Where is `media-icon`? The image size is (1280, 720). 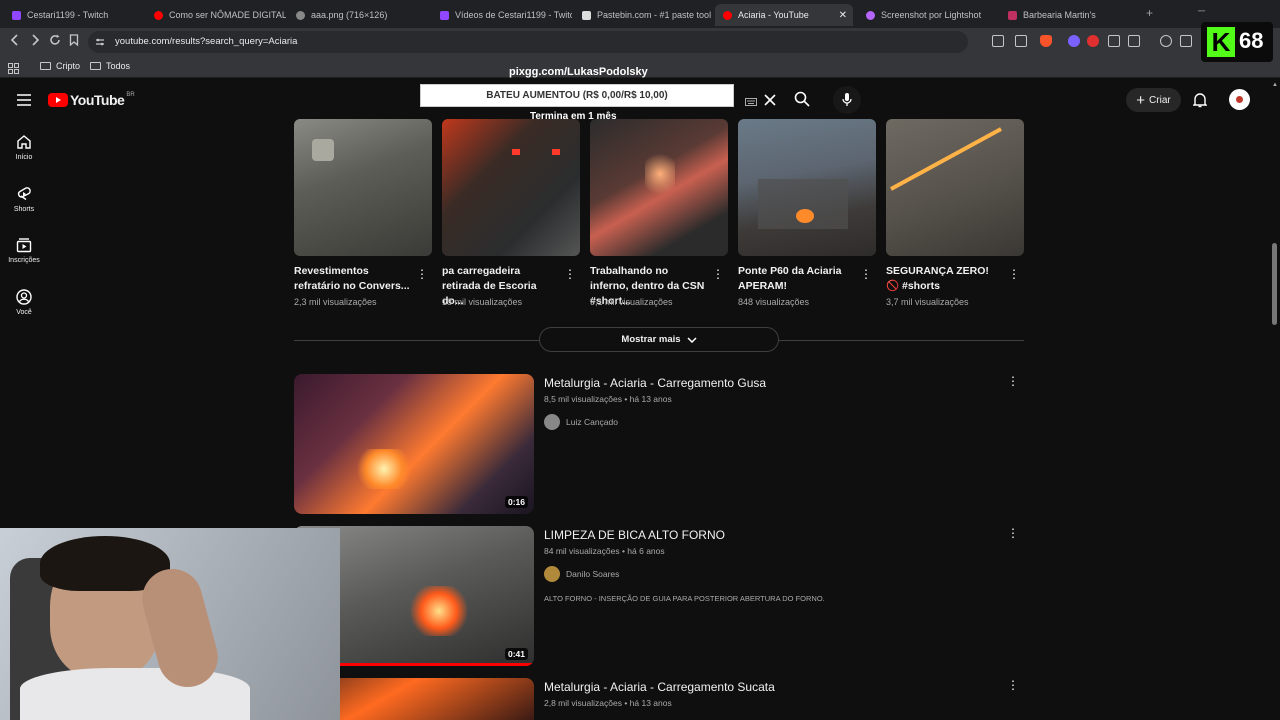
media-icon is located at coordinates (1166, 41).